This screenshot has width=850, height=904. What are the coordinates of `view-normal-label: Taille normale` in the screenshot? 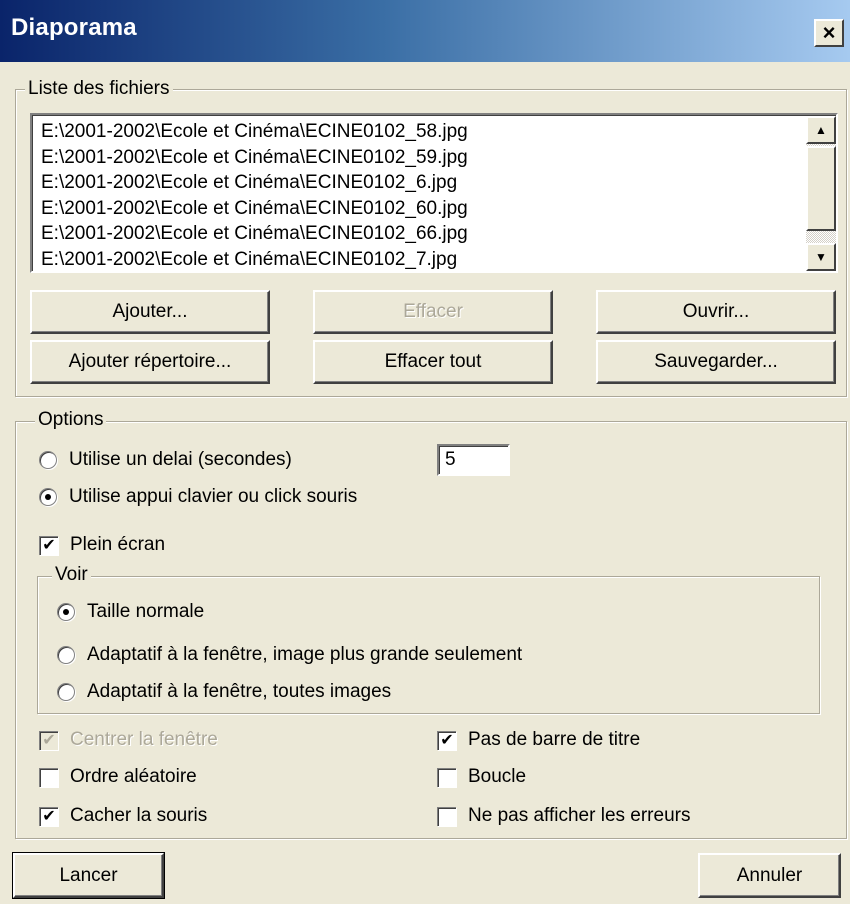 It's located at (146, 611).